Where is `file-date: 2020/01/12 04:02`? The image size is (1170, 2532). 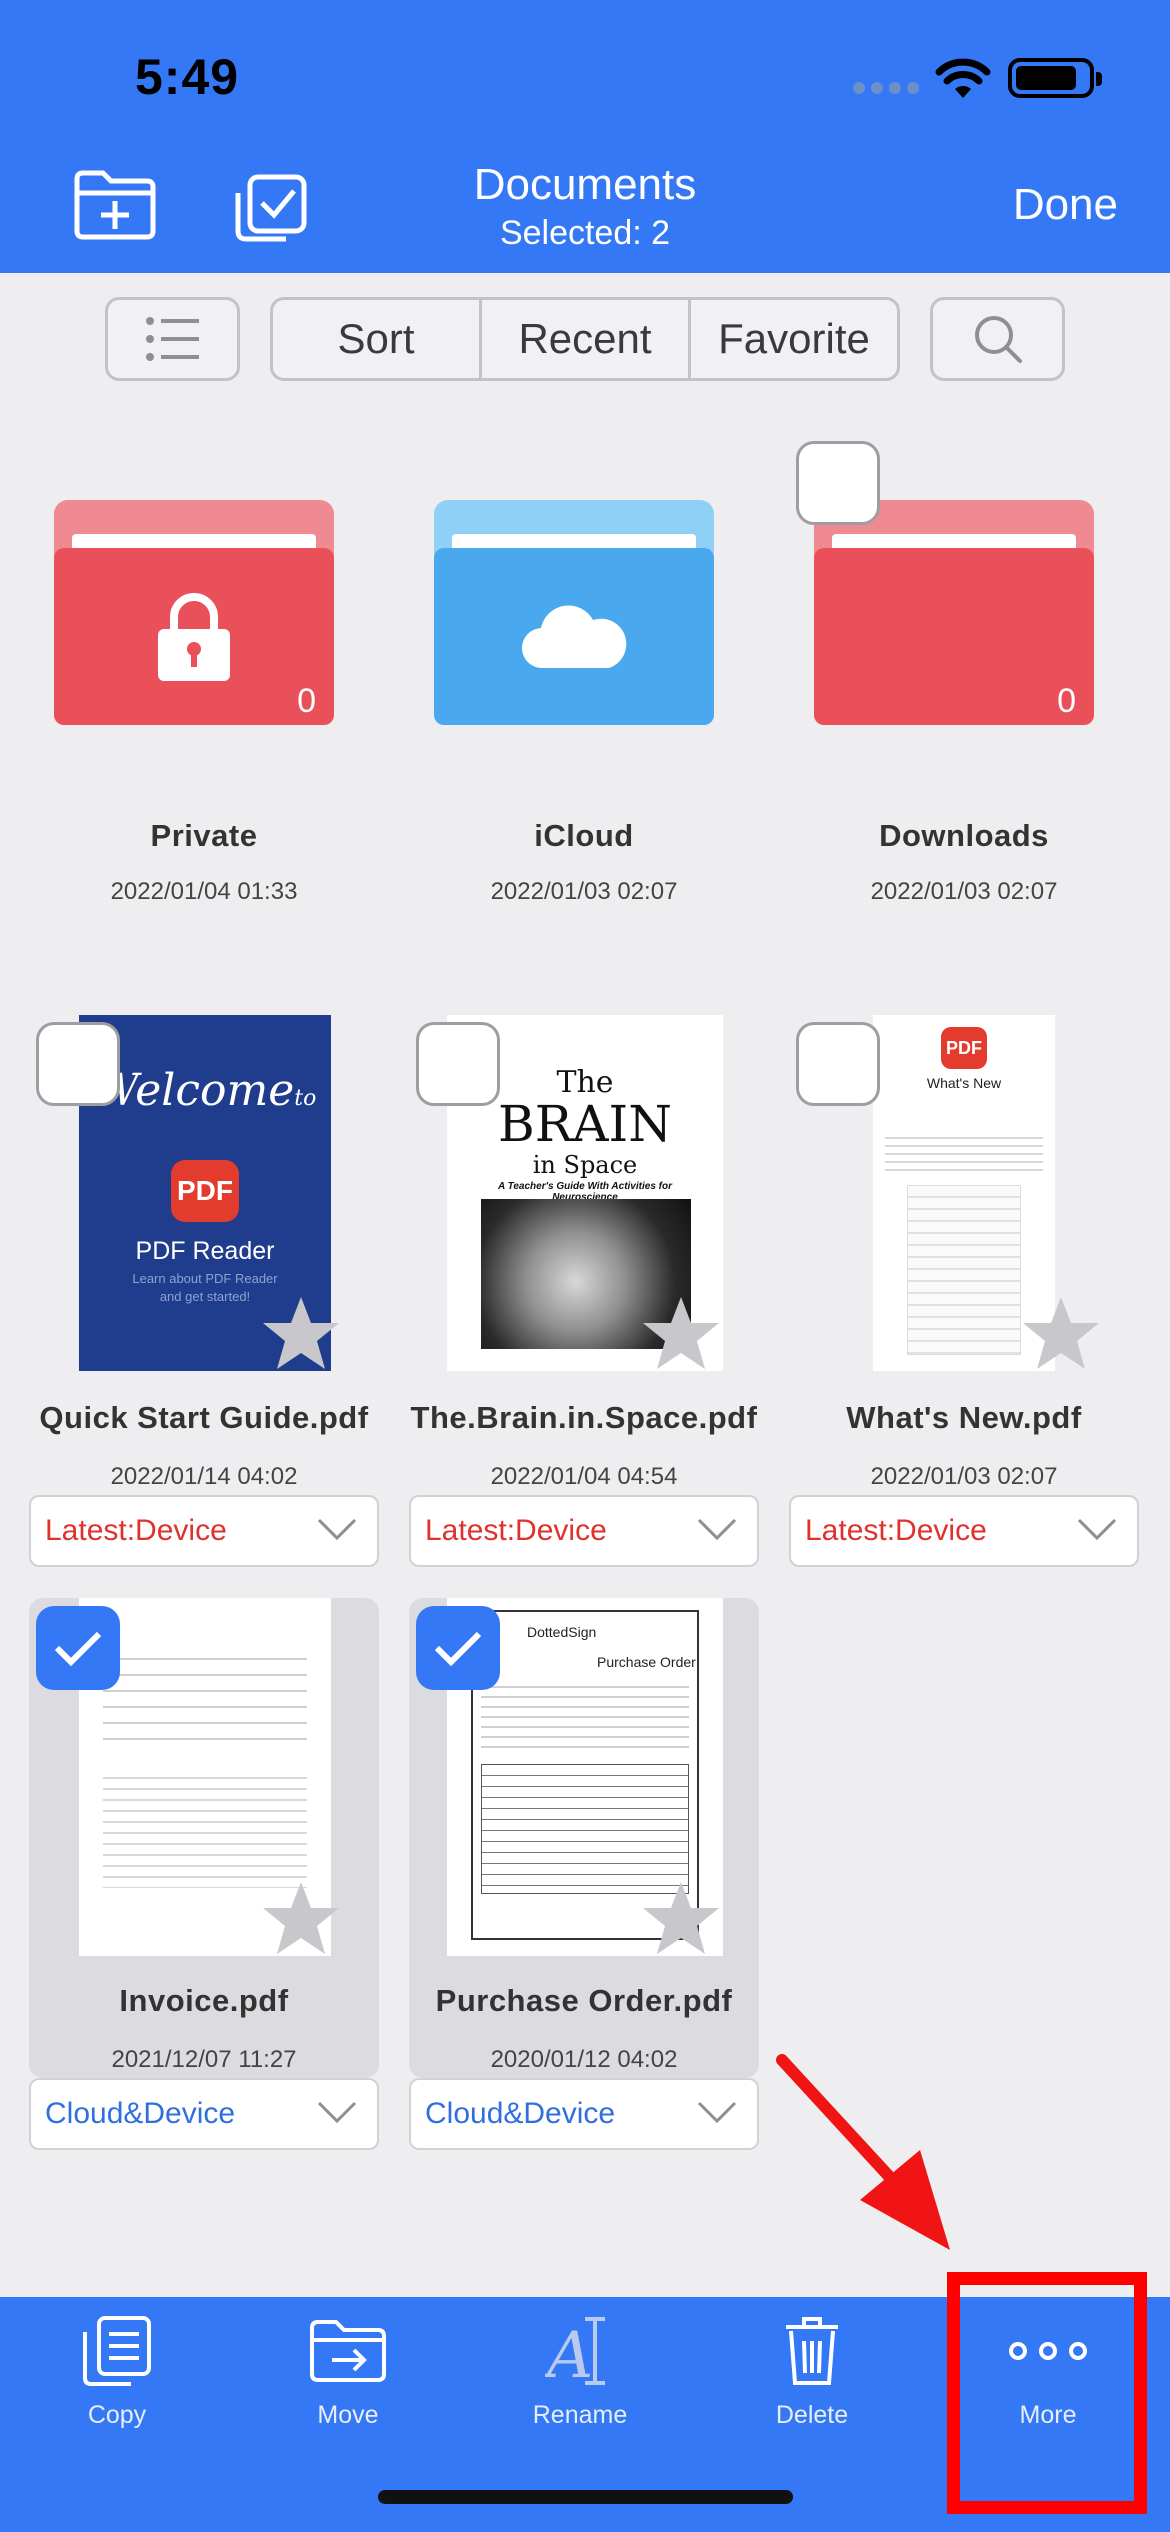 file-date: 2020/01/12 04:02 is located at coordinates (584, 2059).